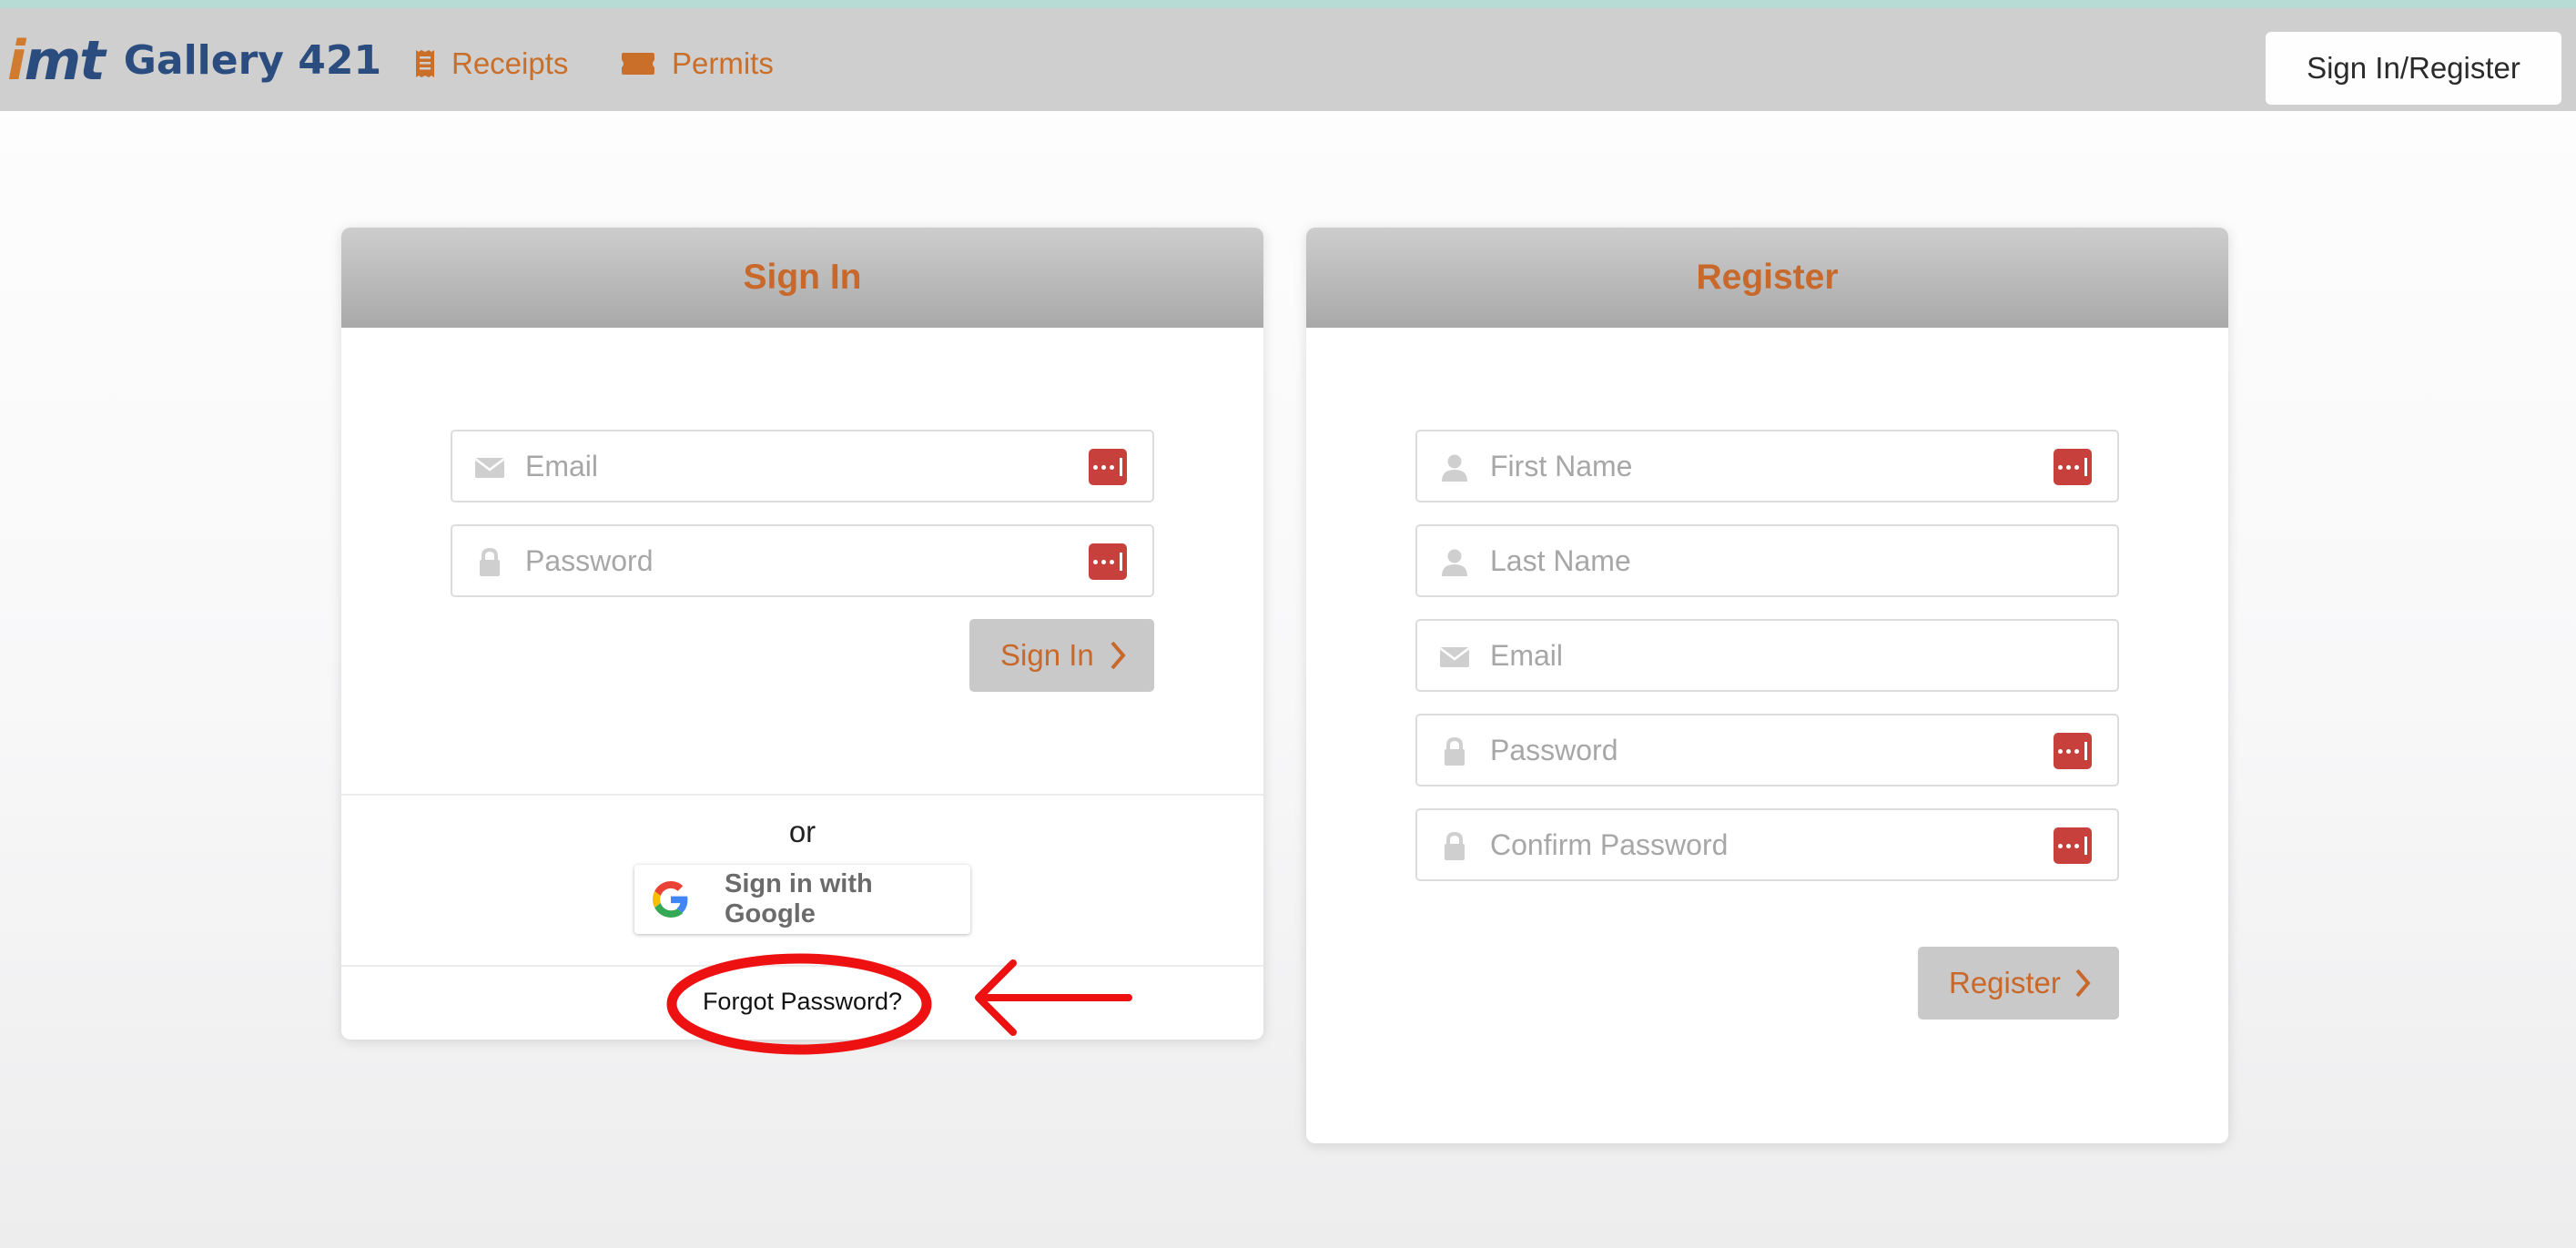 The width and height of the screenshot is (2576, 1248). What do you see at coordinates (670, 899) in the screenshot?
I see `google-g-icon` at bounding box center [670, 899].